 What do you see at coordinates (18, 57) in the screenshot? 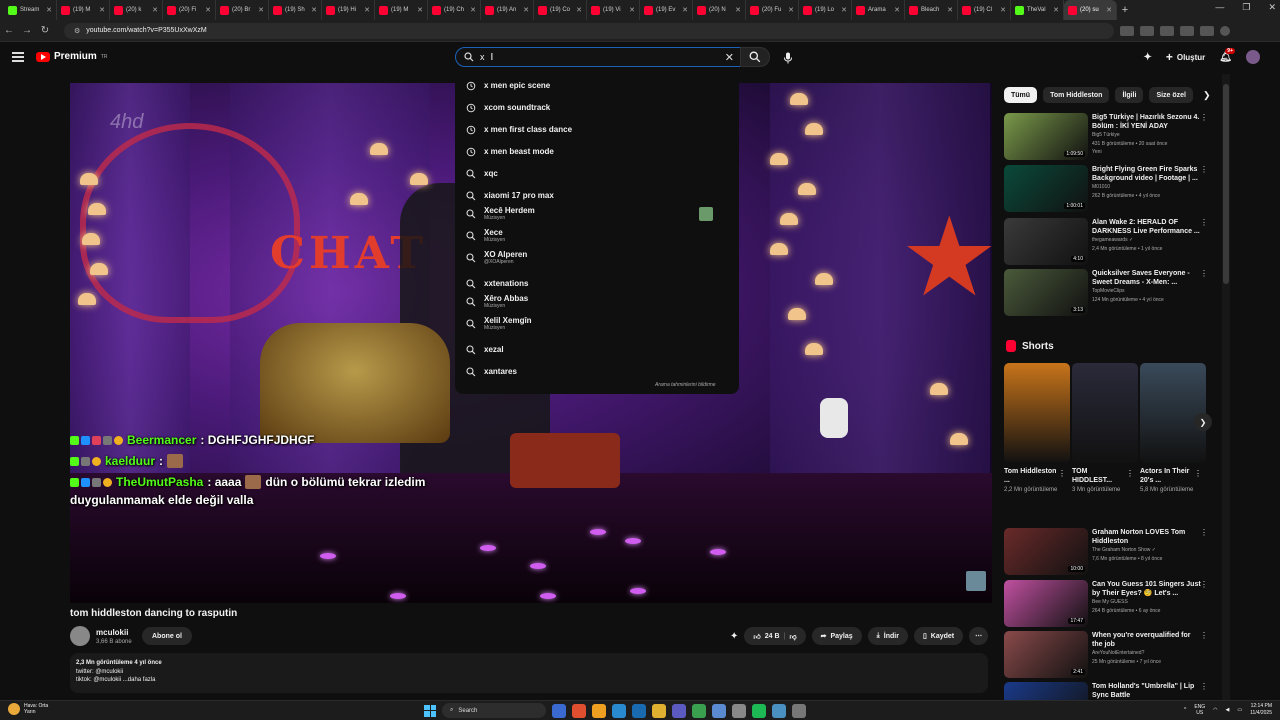
I see `menu-icon` at bounding box center [18, 57].